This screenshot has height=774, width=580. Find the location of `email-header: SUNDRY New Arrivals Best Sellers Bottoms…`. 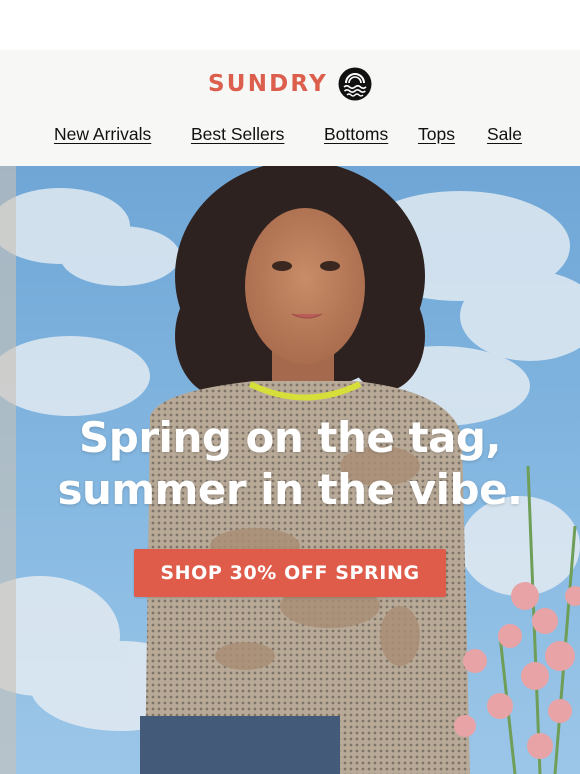

email-header: SUNDRY New Arrivals Best Sellers Bottoms… is located at coordinates (290, 108).